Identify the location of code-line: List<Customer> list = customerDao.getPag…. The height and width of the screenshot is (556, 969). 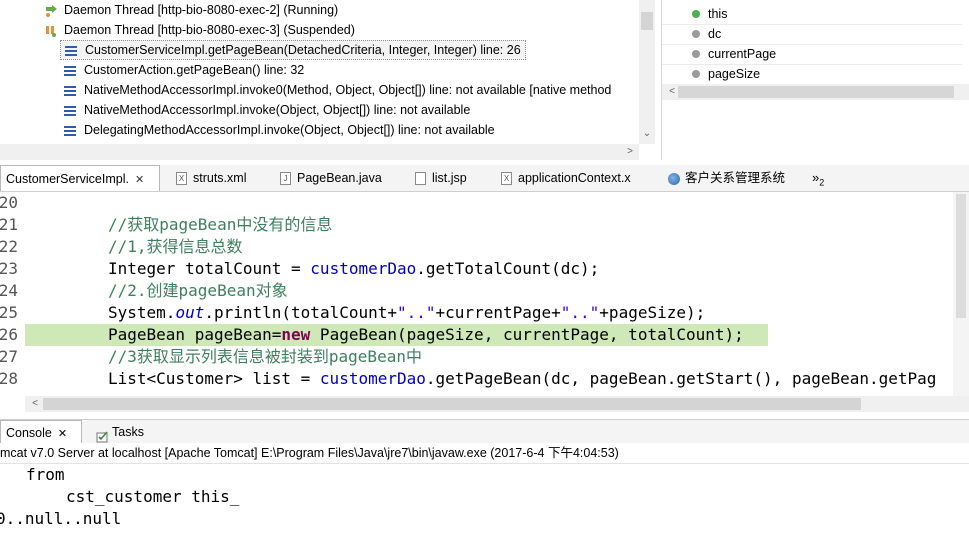
(522, 378).